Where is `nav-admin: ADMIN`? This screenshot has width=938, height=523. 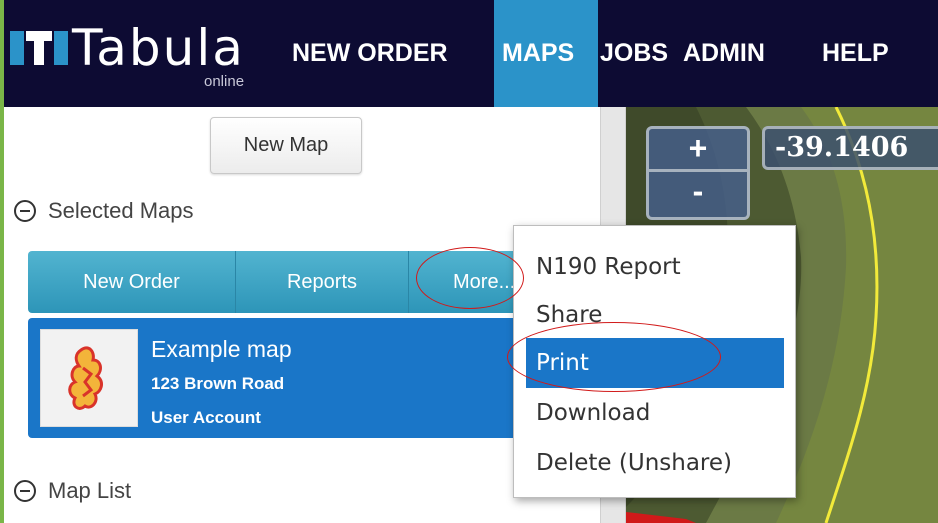 nav-admin: ADMIN is located at coordinates (724, 53).